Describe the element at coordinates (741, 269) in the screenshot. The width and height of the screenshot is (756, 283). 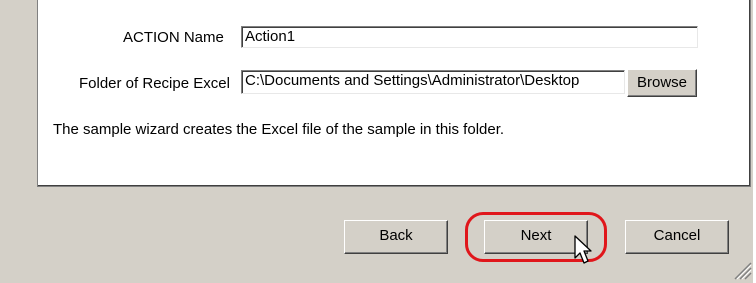
I see `resize-grip-icon` at that location.